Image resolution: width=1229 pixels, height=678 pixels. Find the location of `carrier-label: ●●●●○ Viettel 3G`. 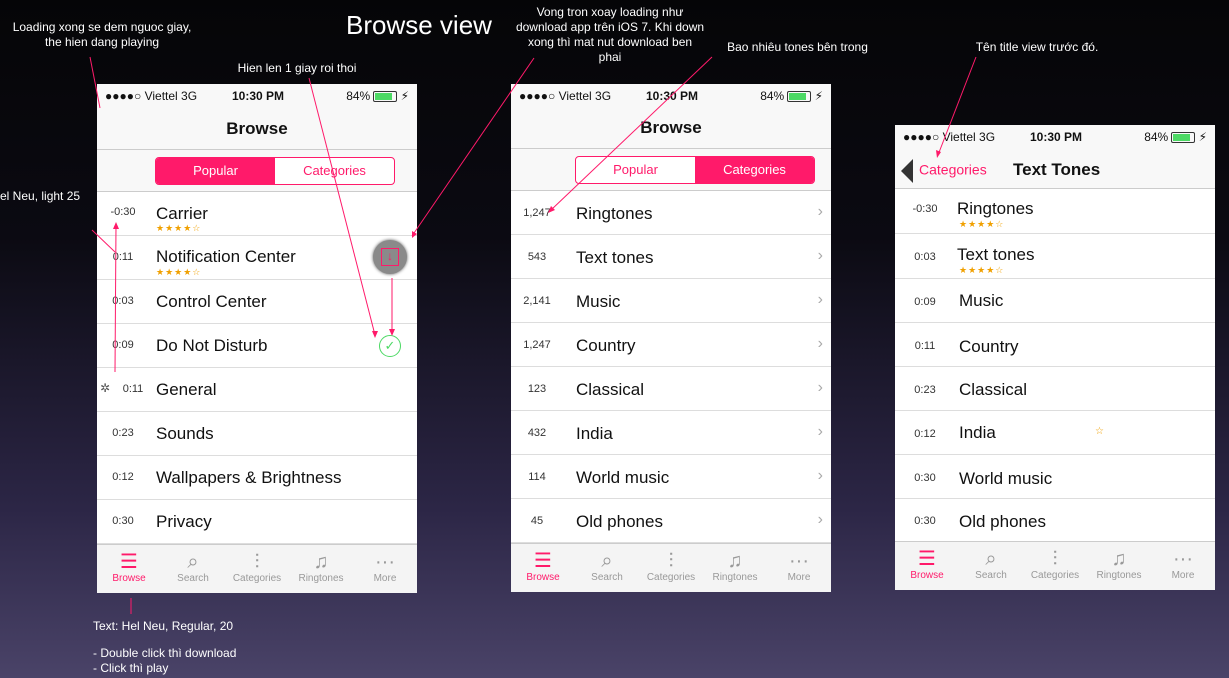

carrier-label: ●●●●○ Viettel 3G is located at coordinates (151, 96).